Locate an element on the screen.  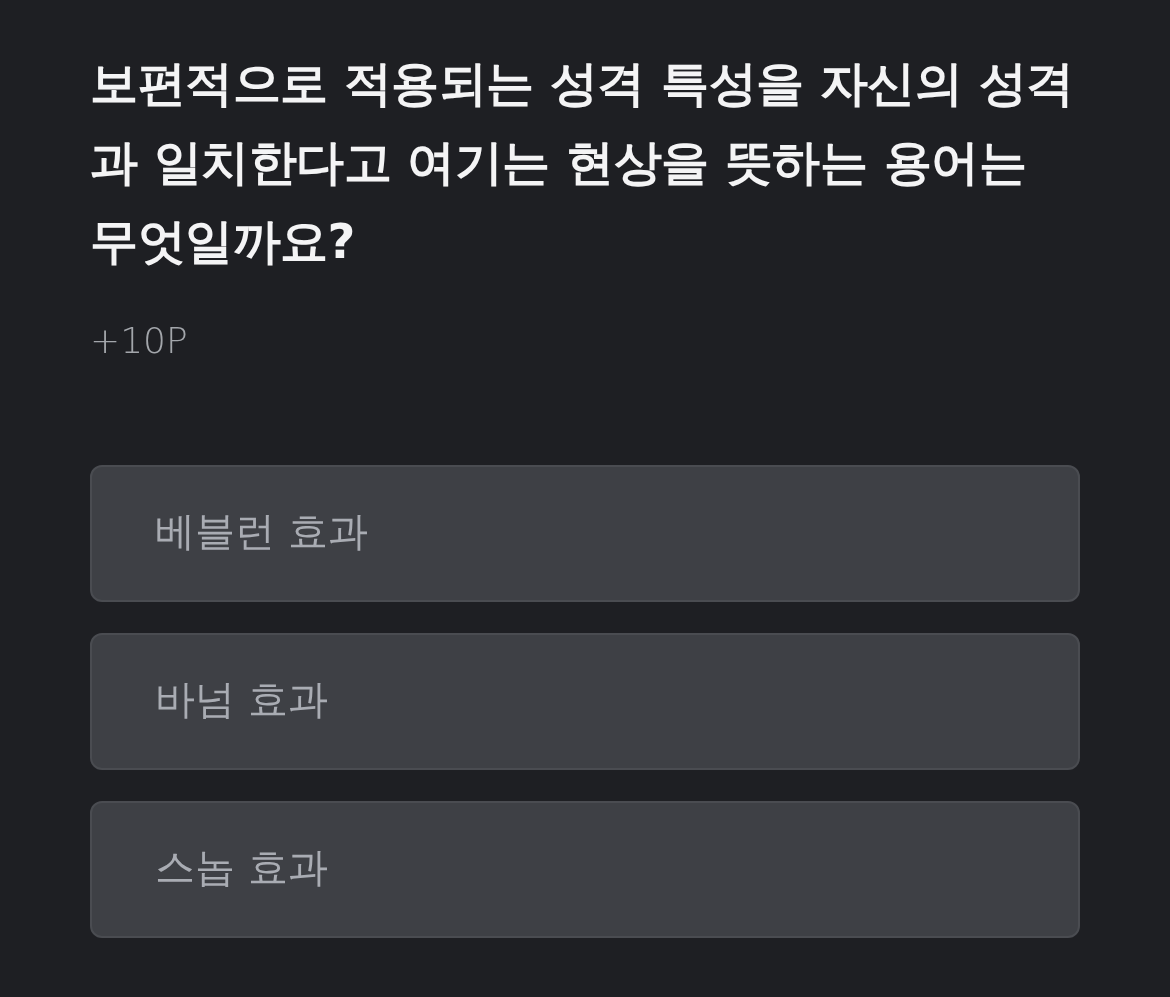
answer-option: 스놉 효과 is located at coordinates (585, 869).